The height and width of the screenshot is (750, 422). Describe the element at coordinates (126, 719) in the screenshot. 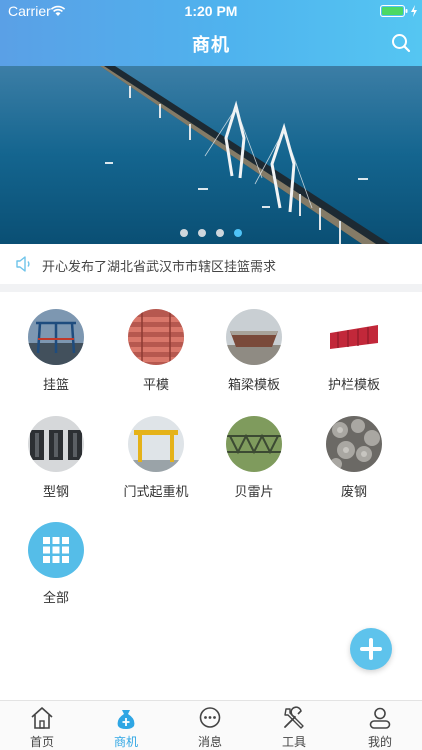

I see `money-bag-icon` at that location.